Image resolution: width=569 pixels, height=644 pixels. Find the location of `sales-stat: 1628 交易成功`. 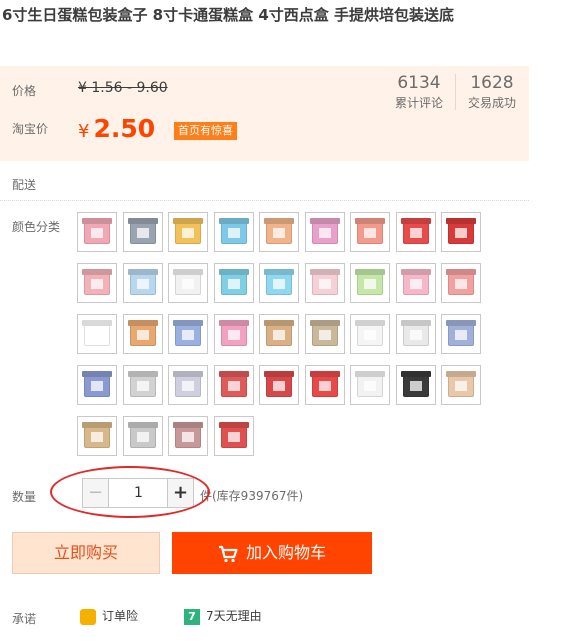

sales-stat: 1628 交易成功 is located at coordinates (492, 92).